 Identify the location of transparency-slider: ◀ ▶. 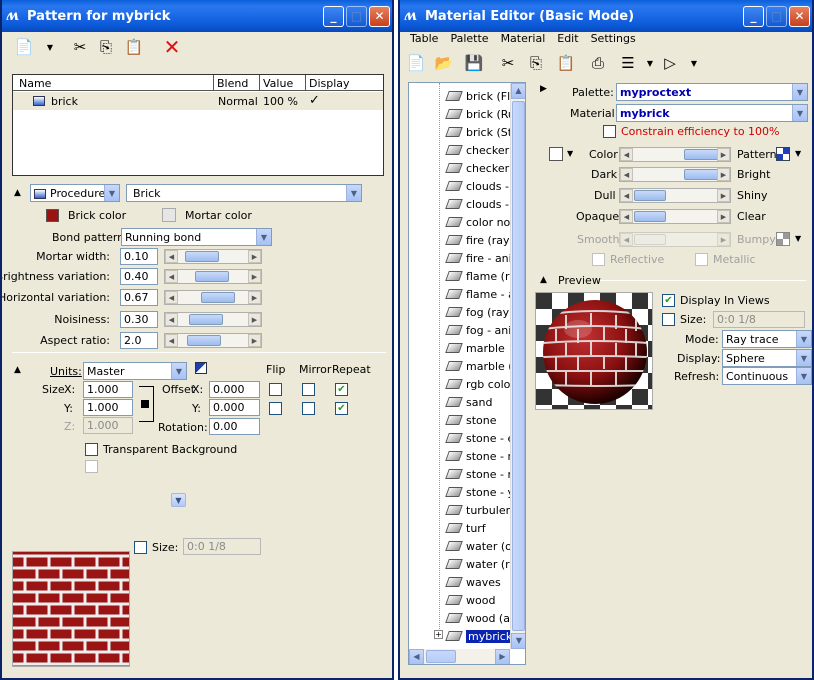
(675, 216).